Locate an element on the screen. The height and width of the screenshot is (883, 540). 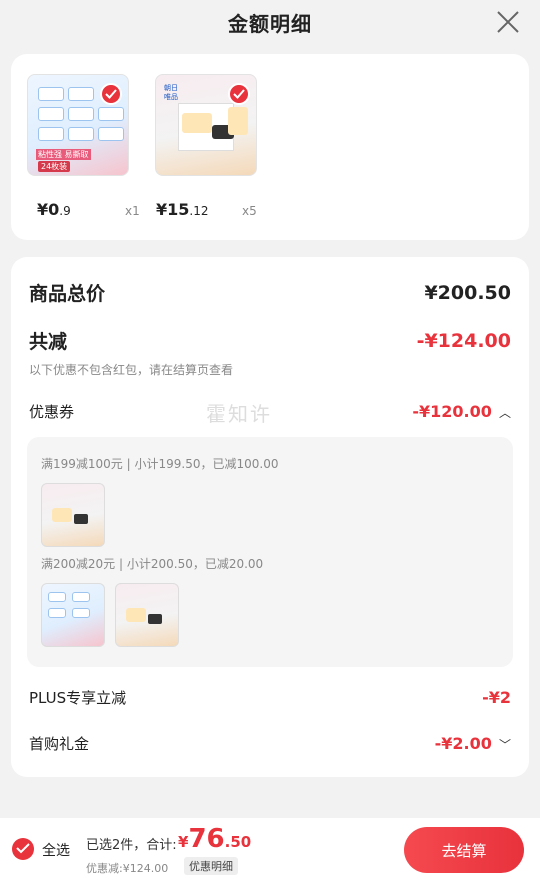
total-price-value: ¥200.50 is located at coordinates (467, 292).